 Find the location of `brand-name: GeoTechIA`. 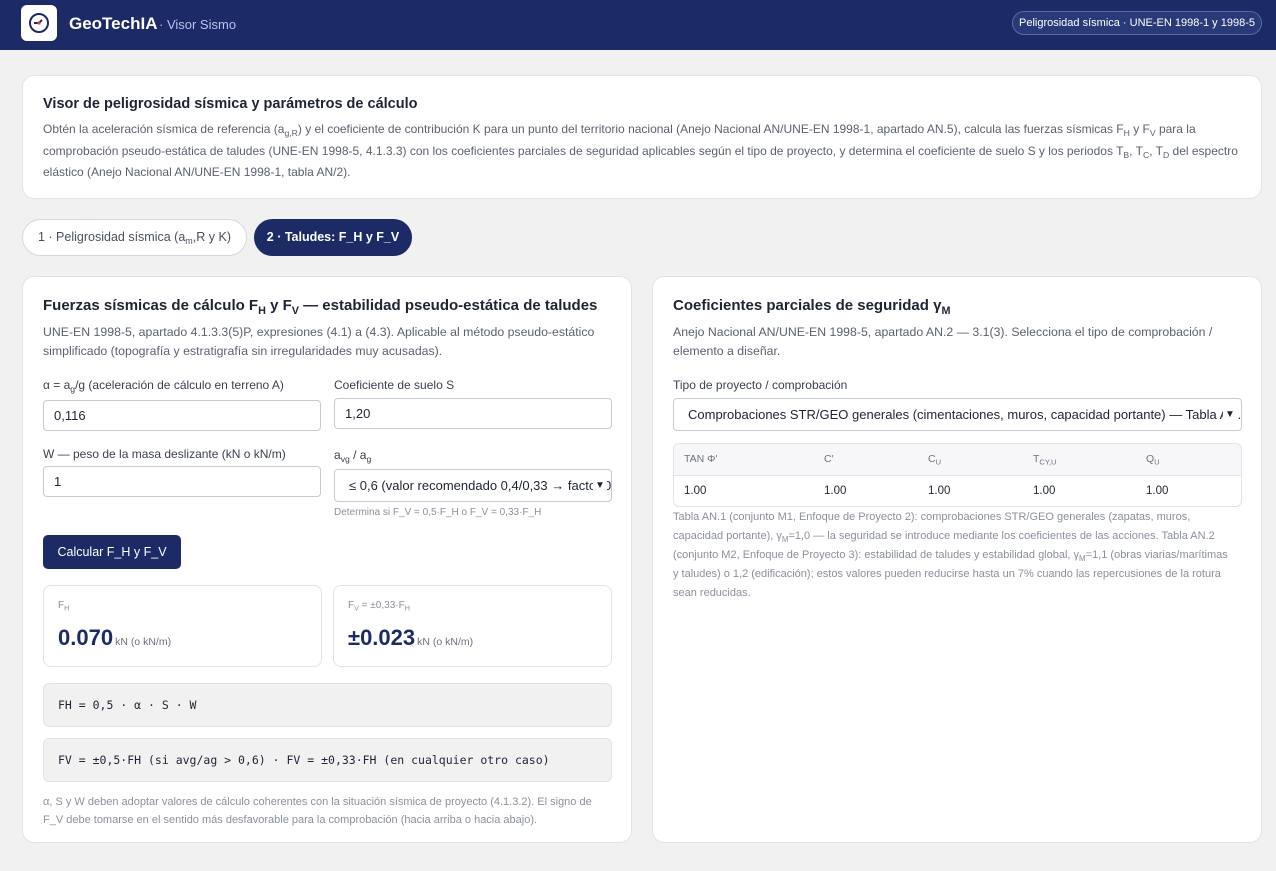

brand-name: GeoTechIA is located at coordinates (113, 23).